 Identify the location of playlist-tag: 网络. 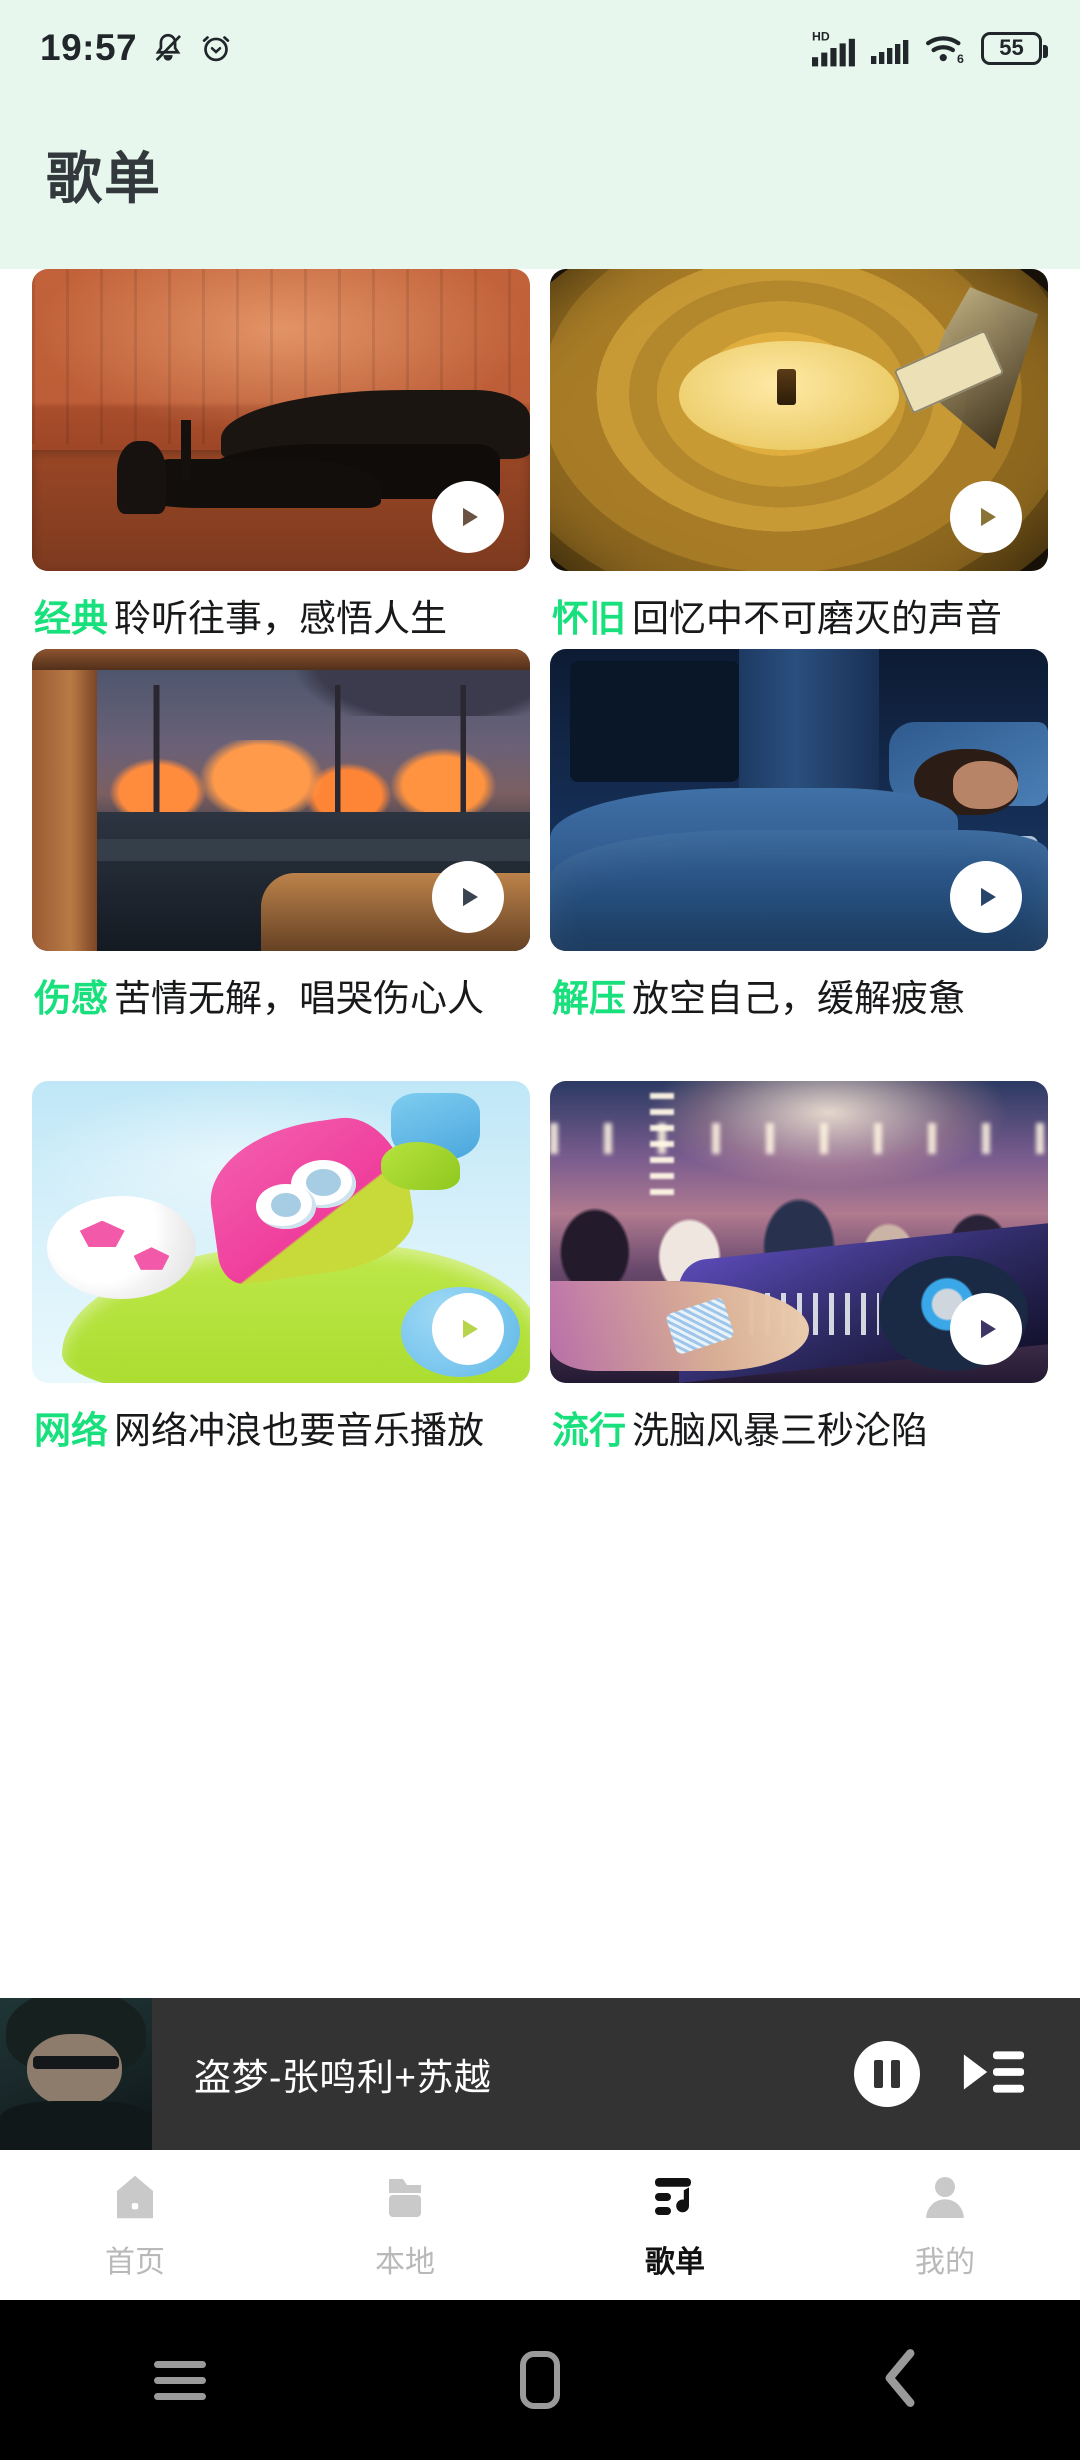
(71, 1431).